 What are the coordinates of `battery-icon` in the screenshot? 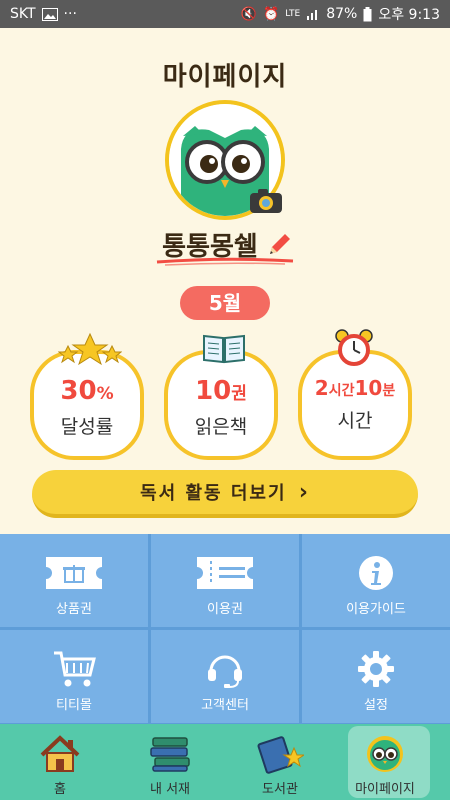 It's located at (367, 13).